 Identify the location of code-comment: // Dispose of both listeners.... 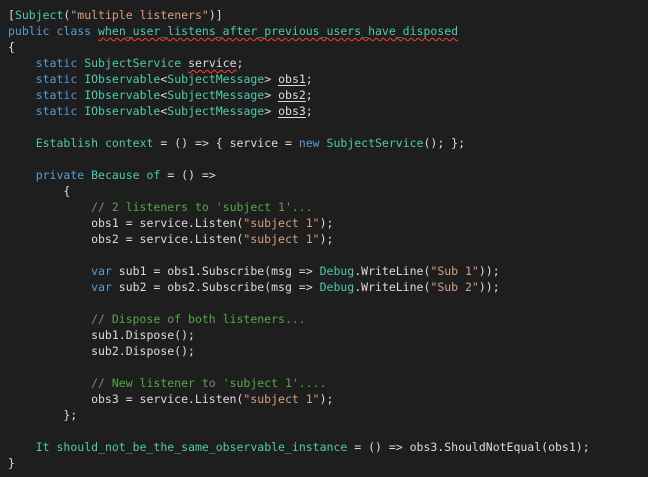
(198, 319).